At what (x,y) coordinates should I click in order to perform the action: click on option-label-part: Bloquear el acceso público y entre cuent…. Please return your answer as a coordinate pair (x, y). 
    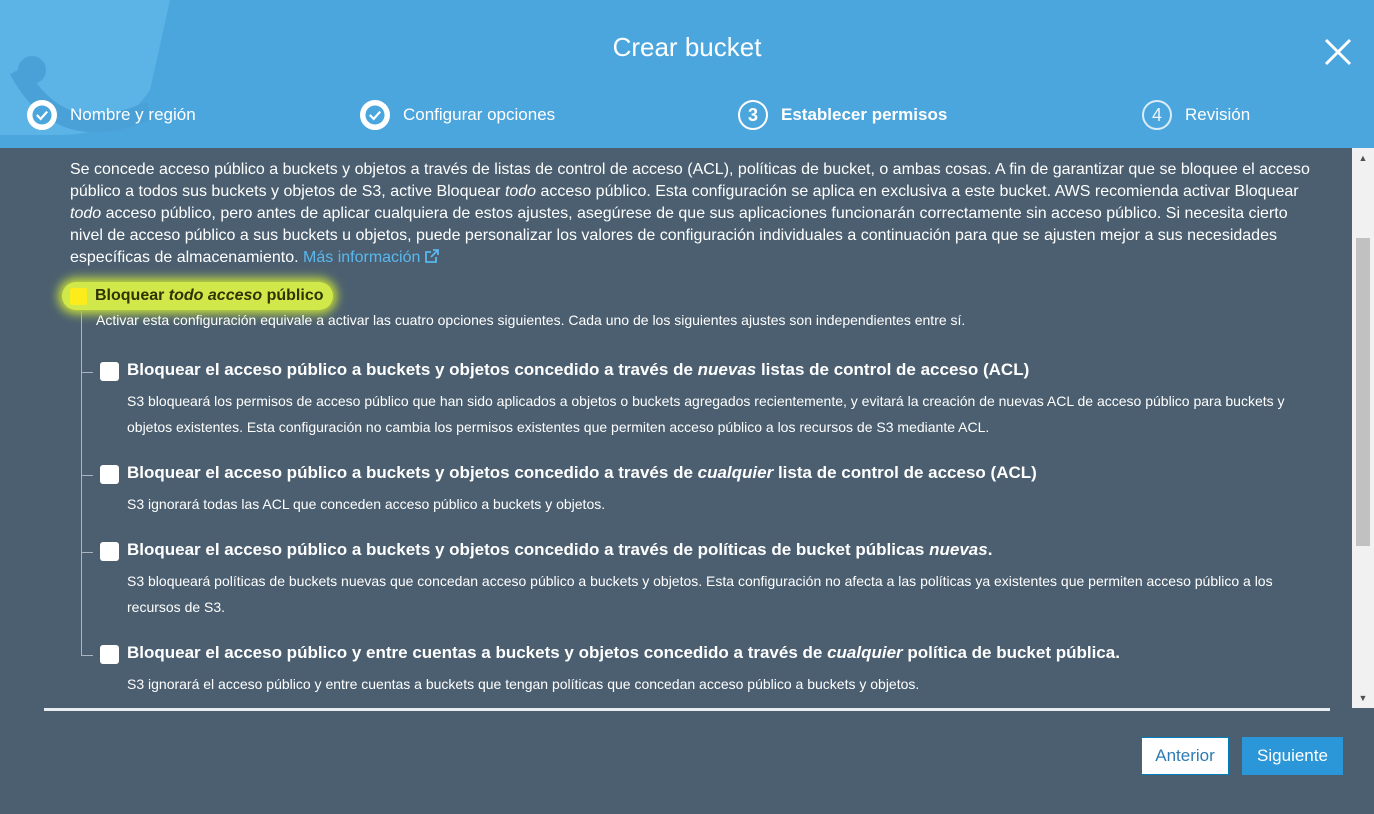
    Looking at the image, I should click on (477, 652).